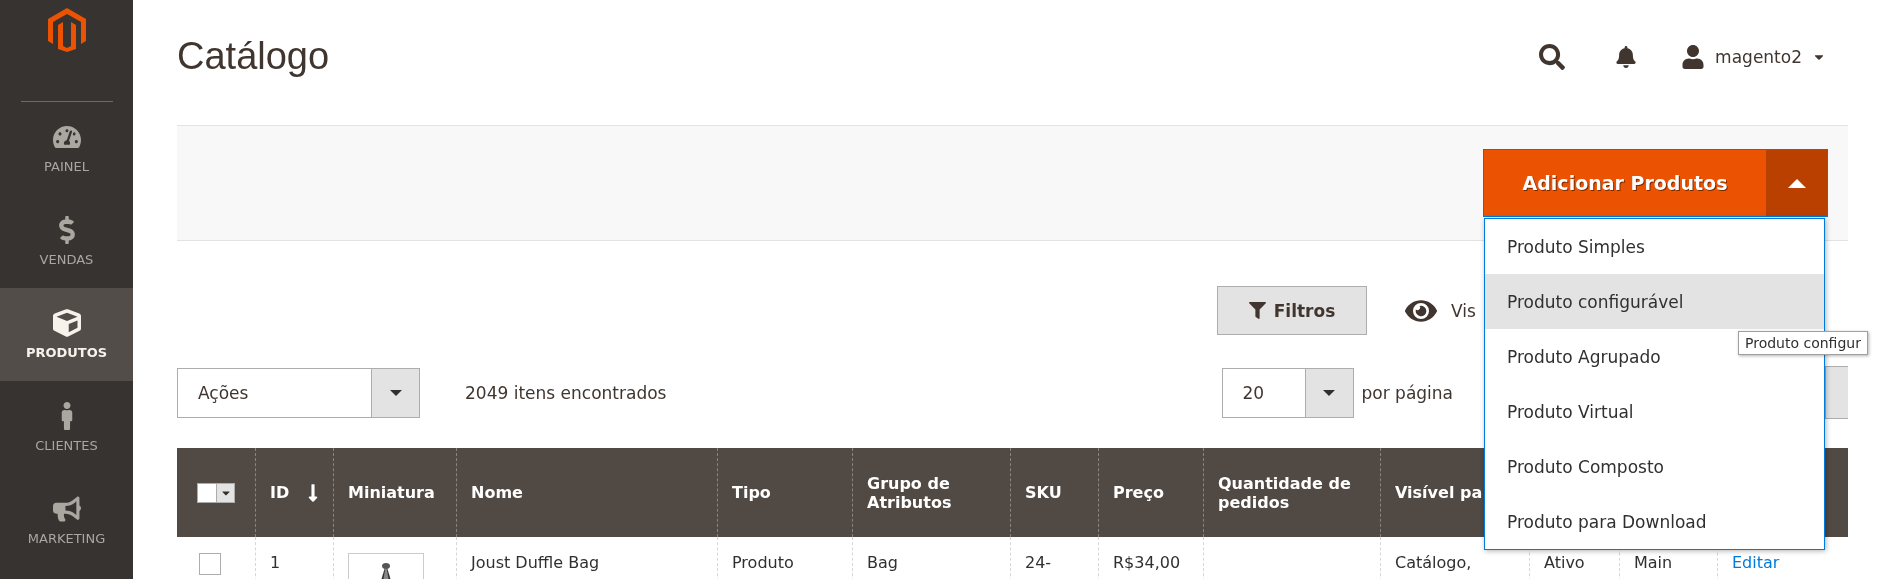 This screenshot has height=579, width=1880. Describe the element at coordinates (931, 492) in the screenshot. I see `column-header: Grupo de Atributos` at that location.